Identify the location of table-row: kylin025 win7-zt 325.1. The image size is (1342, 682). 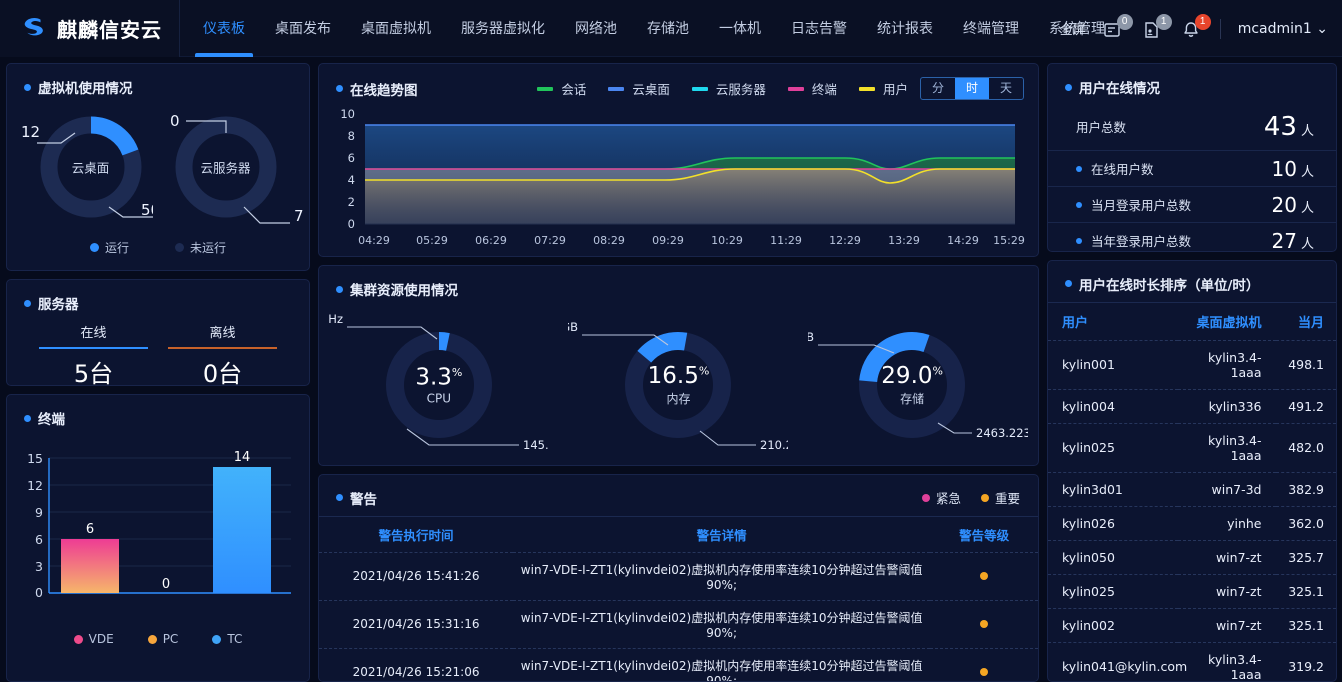
(1192, 591).